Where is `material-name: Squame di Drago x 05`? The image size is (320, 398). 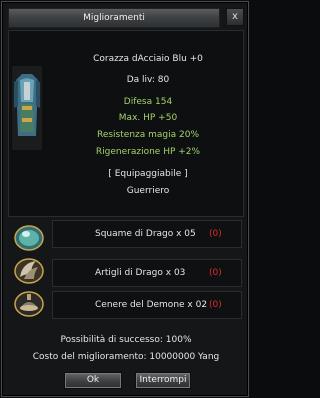
material-name: Squame di Drago x 05 is located at coordinates (145, 234).